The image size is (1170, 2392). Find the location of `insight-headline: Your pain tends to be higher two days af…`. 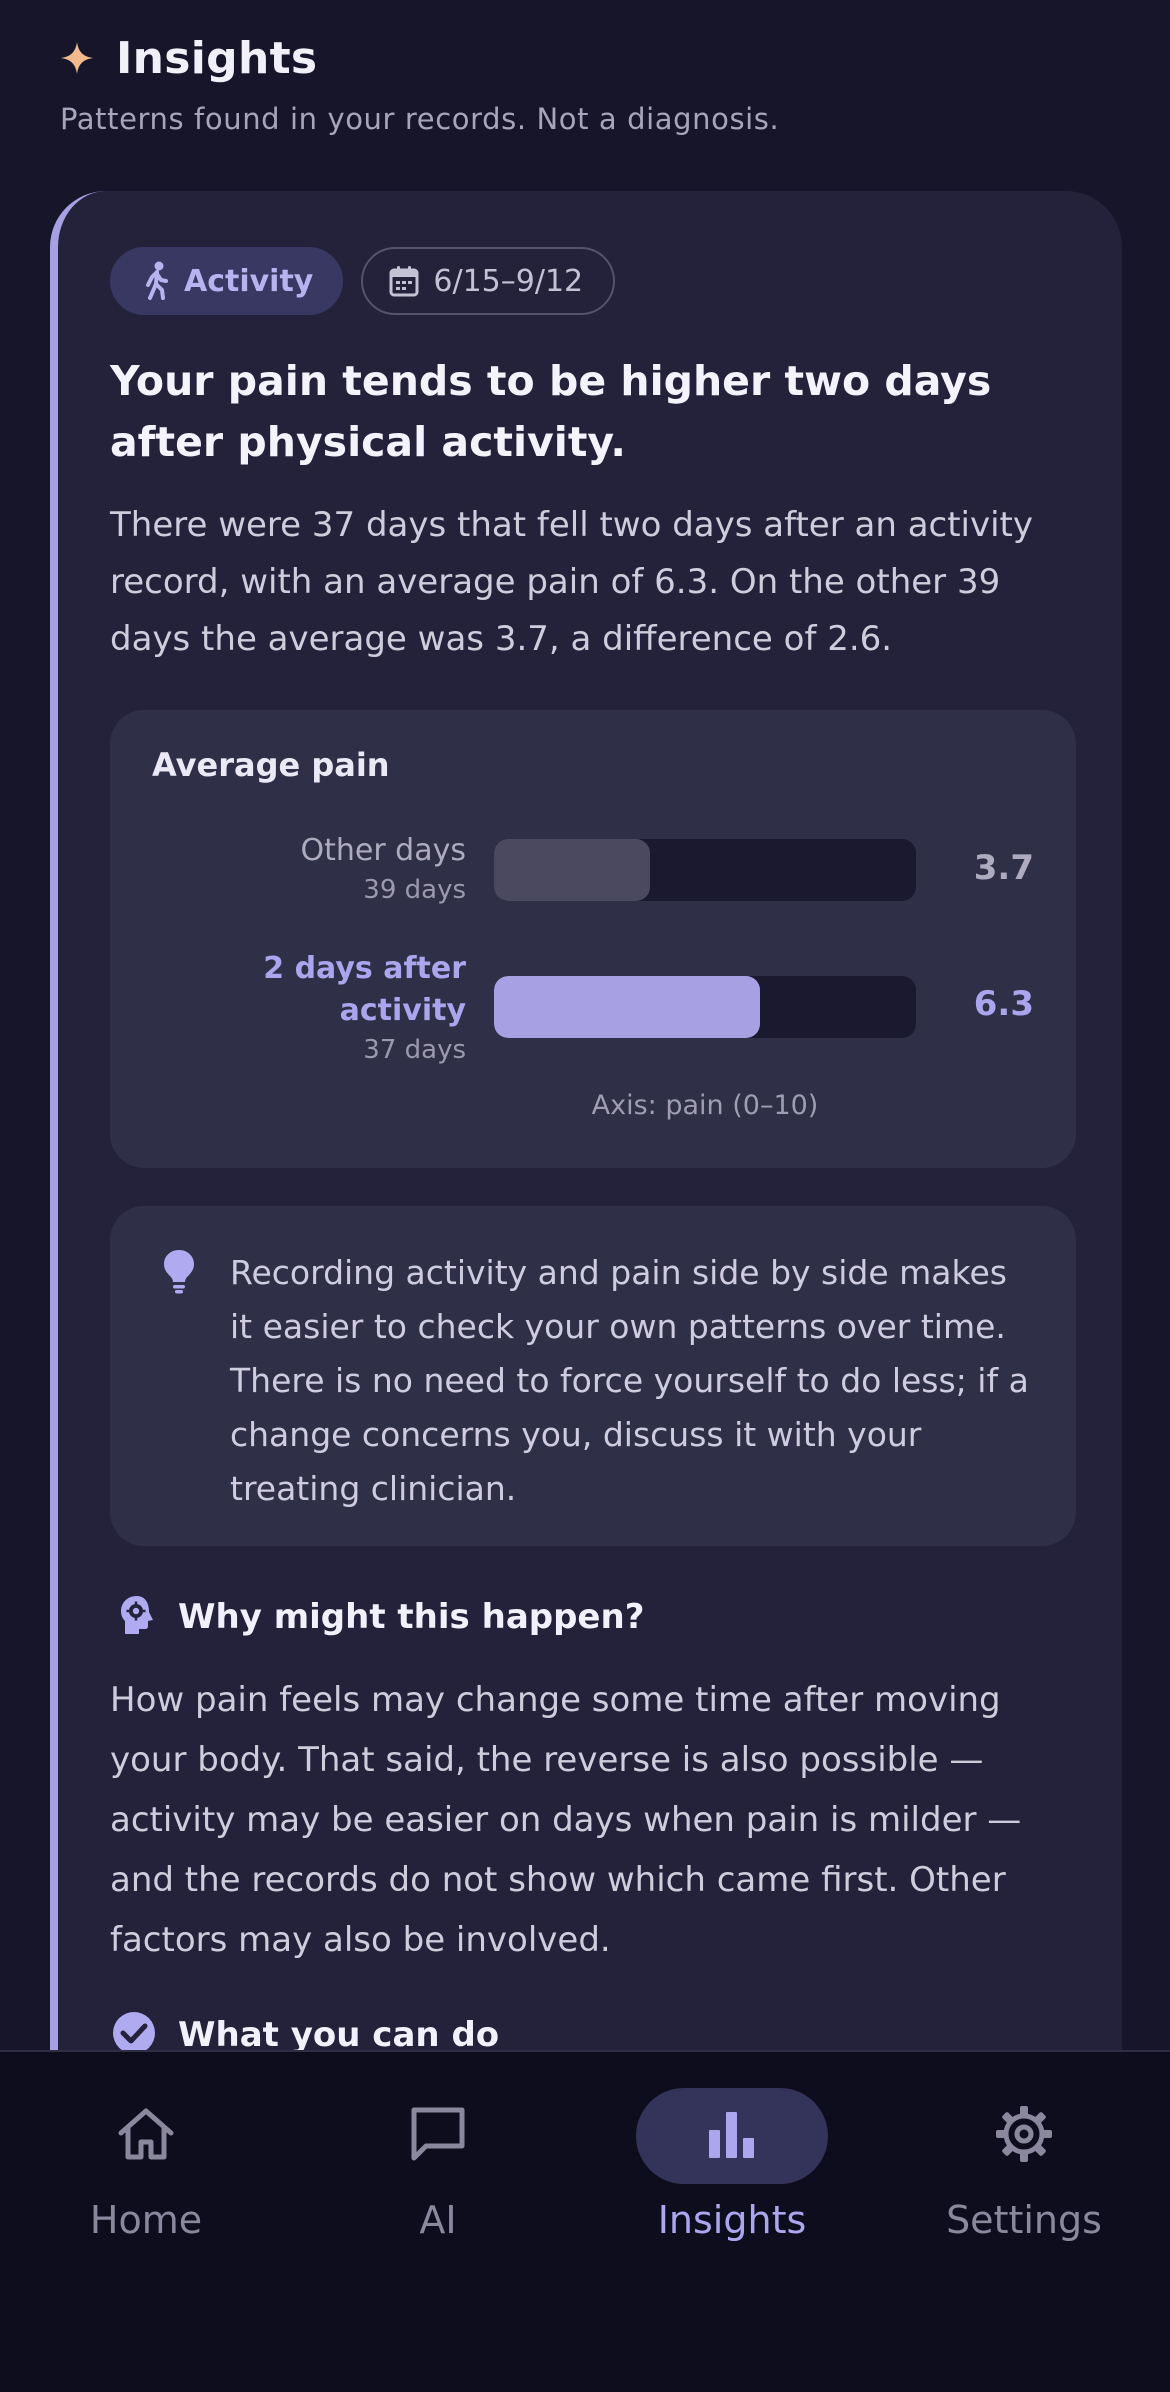

insight-headline: Your pain tends to be higher two days af… is located at coordinates (551, 411).